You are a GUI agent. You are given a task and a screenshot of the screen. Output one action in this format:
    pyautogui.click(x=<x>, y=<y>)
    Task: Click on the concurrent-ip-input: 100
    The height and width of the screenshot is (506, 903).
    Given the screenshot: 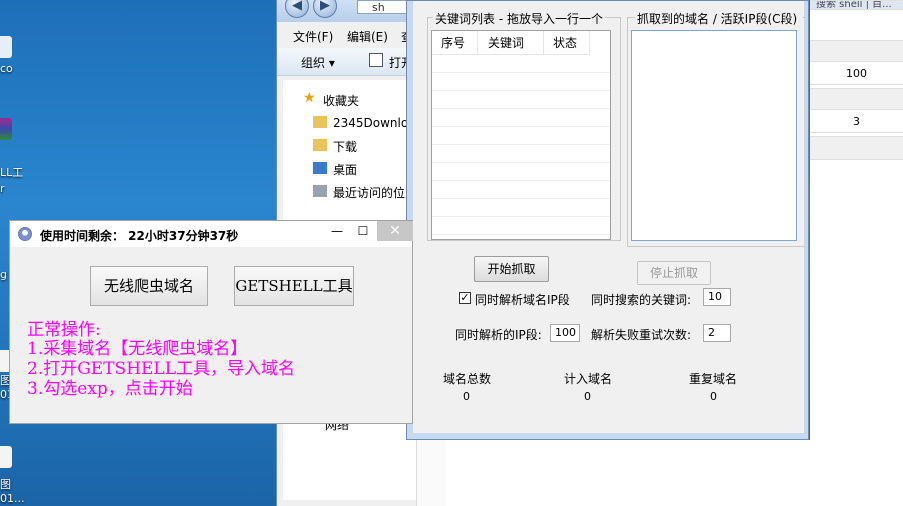 What is the action you would take?
    pyautogui.click(x=565, y=333)
    